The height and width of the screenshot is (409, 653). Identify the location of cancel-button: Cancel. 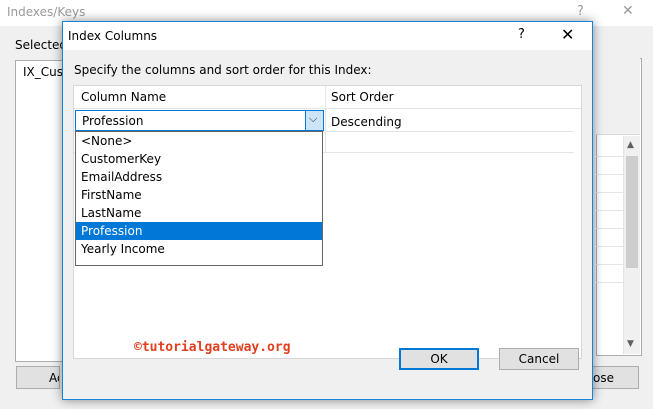
(539, 359).